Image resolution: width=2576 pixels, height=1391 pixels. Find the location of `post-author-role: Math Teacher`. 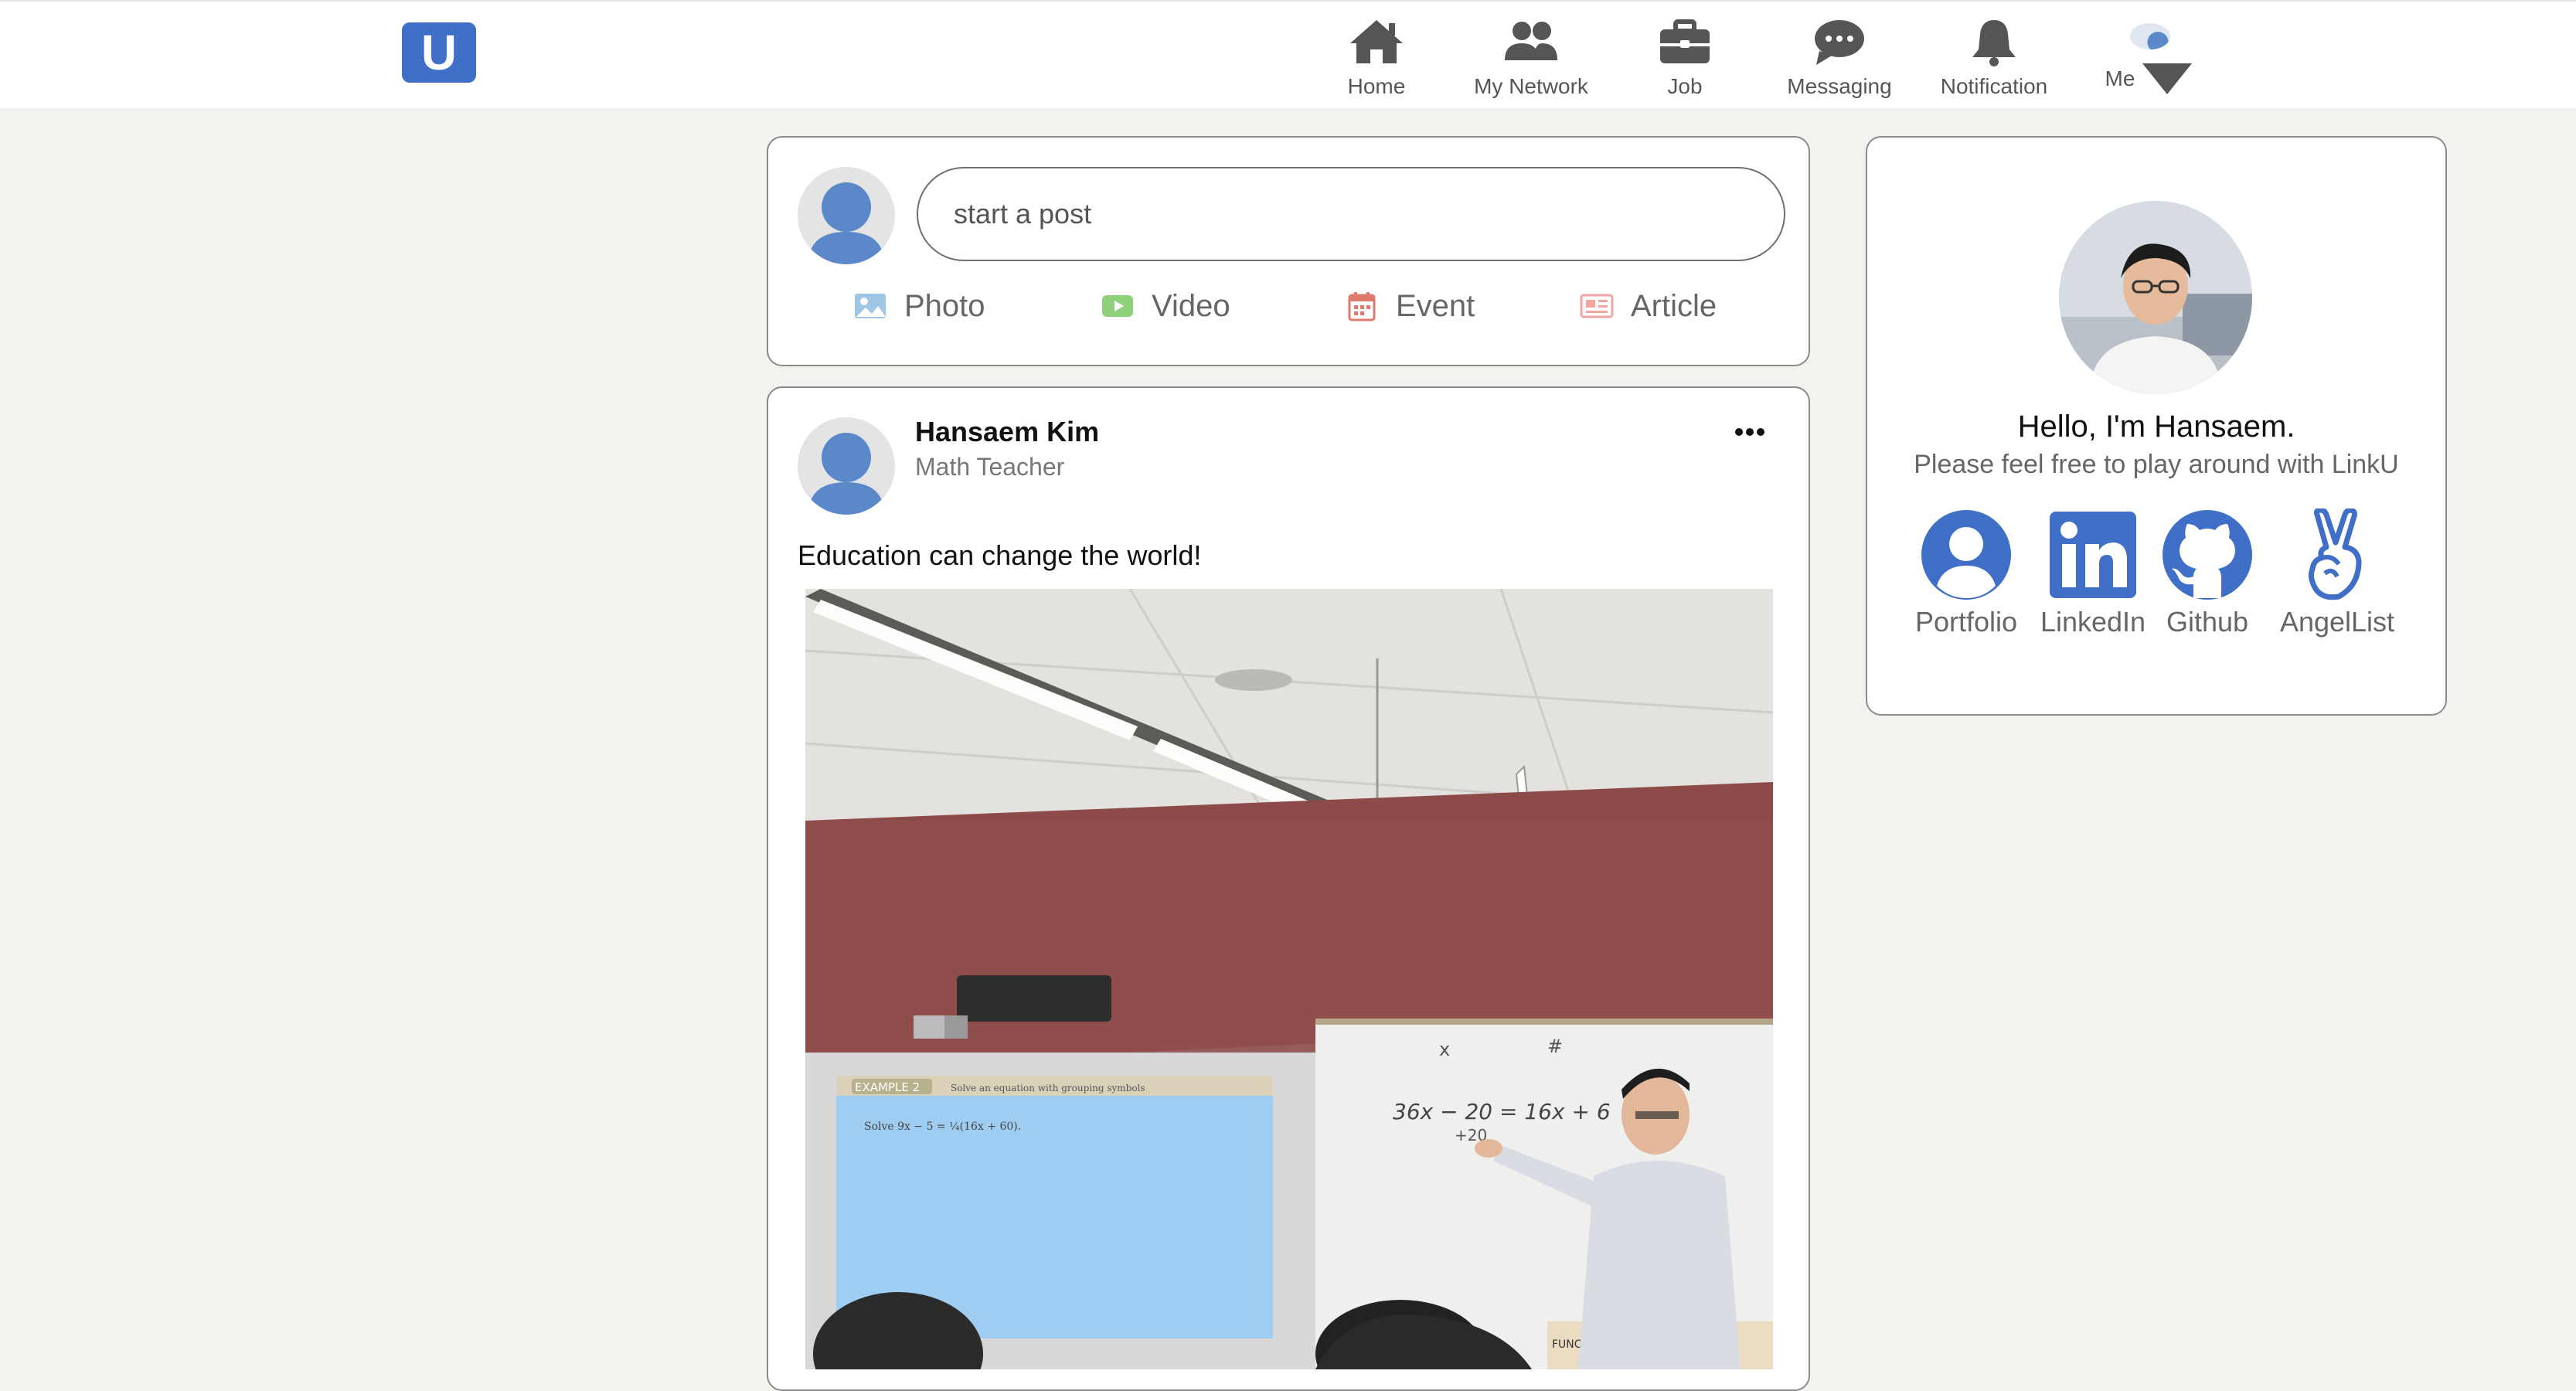

post-author-role: Math Teacher is located at coordinates (990, 467).